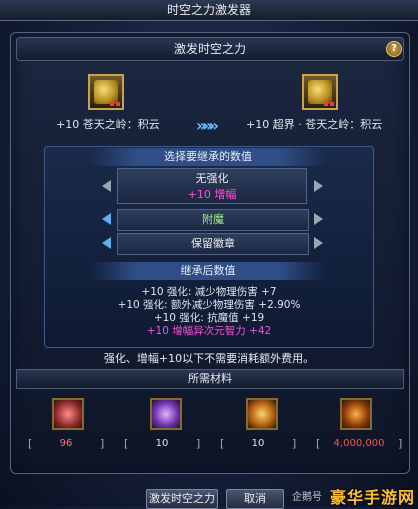 Image resolution: width=418 pixels, height=509 pixels. Describe the element at coordinates (208, 157) in the screenshot. I see `select-panel-header: 选择要继承的数值` at that location.